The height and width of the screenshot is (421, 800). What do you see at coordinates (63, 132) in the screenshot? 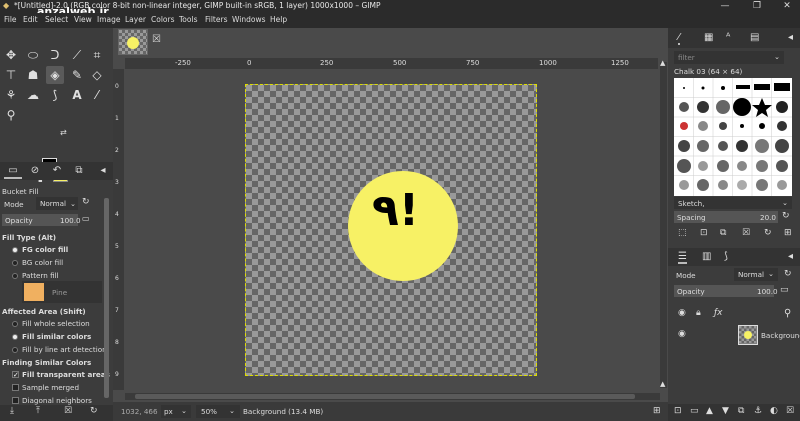
I see `swap-colors-icon: ⇄` at bounding box center [63, 132].